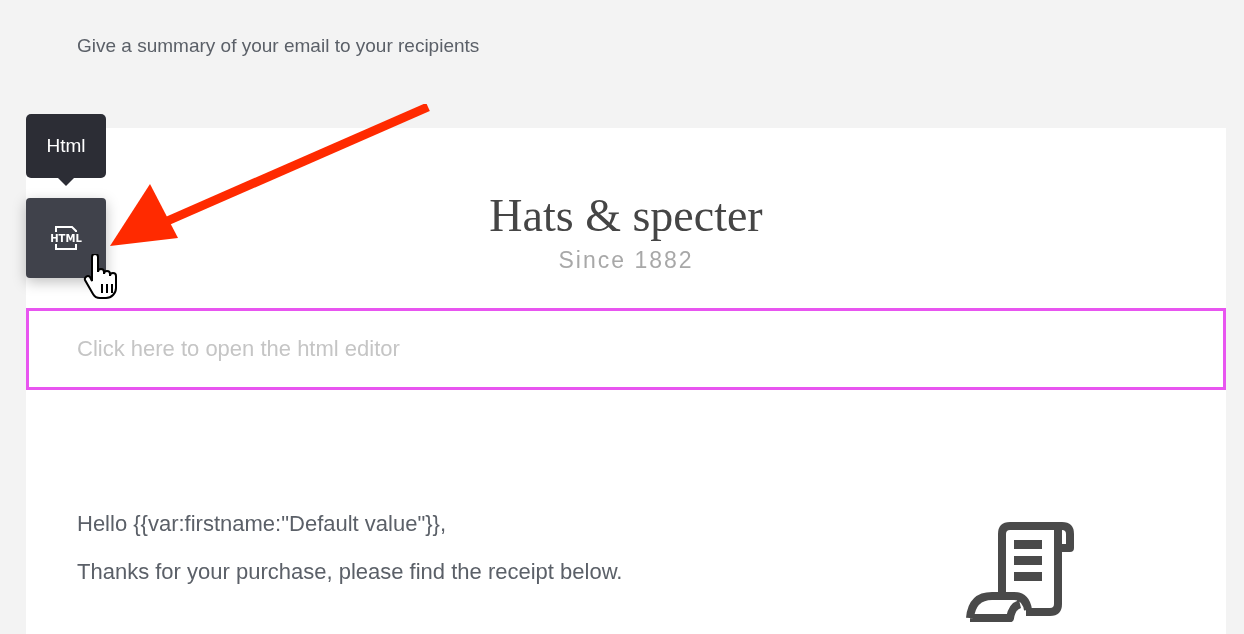  I want to click on body-text: Thanks for your purchase, please find the receipt below., so click(350, 572).